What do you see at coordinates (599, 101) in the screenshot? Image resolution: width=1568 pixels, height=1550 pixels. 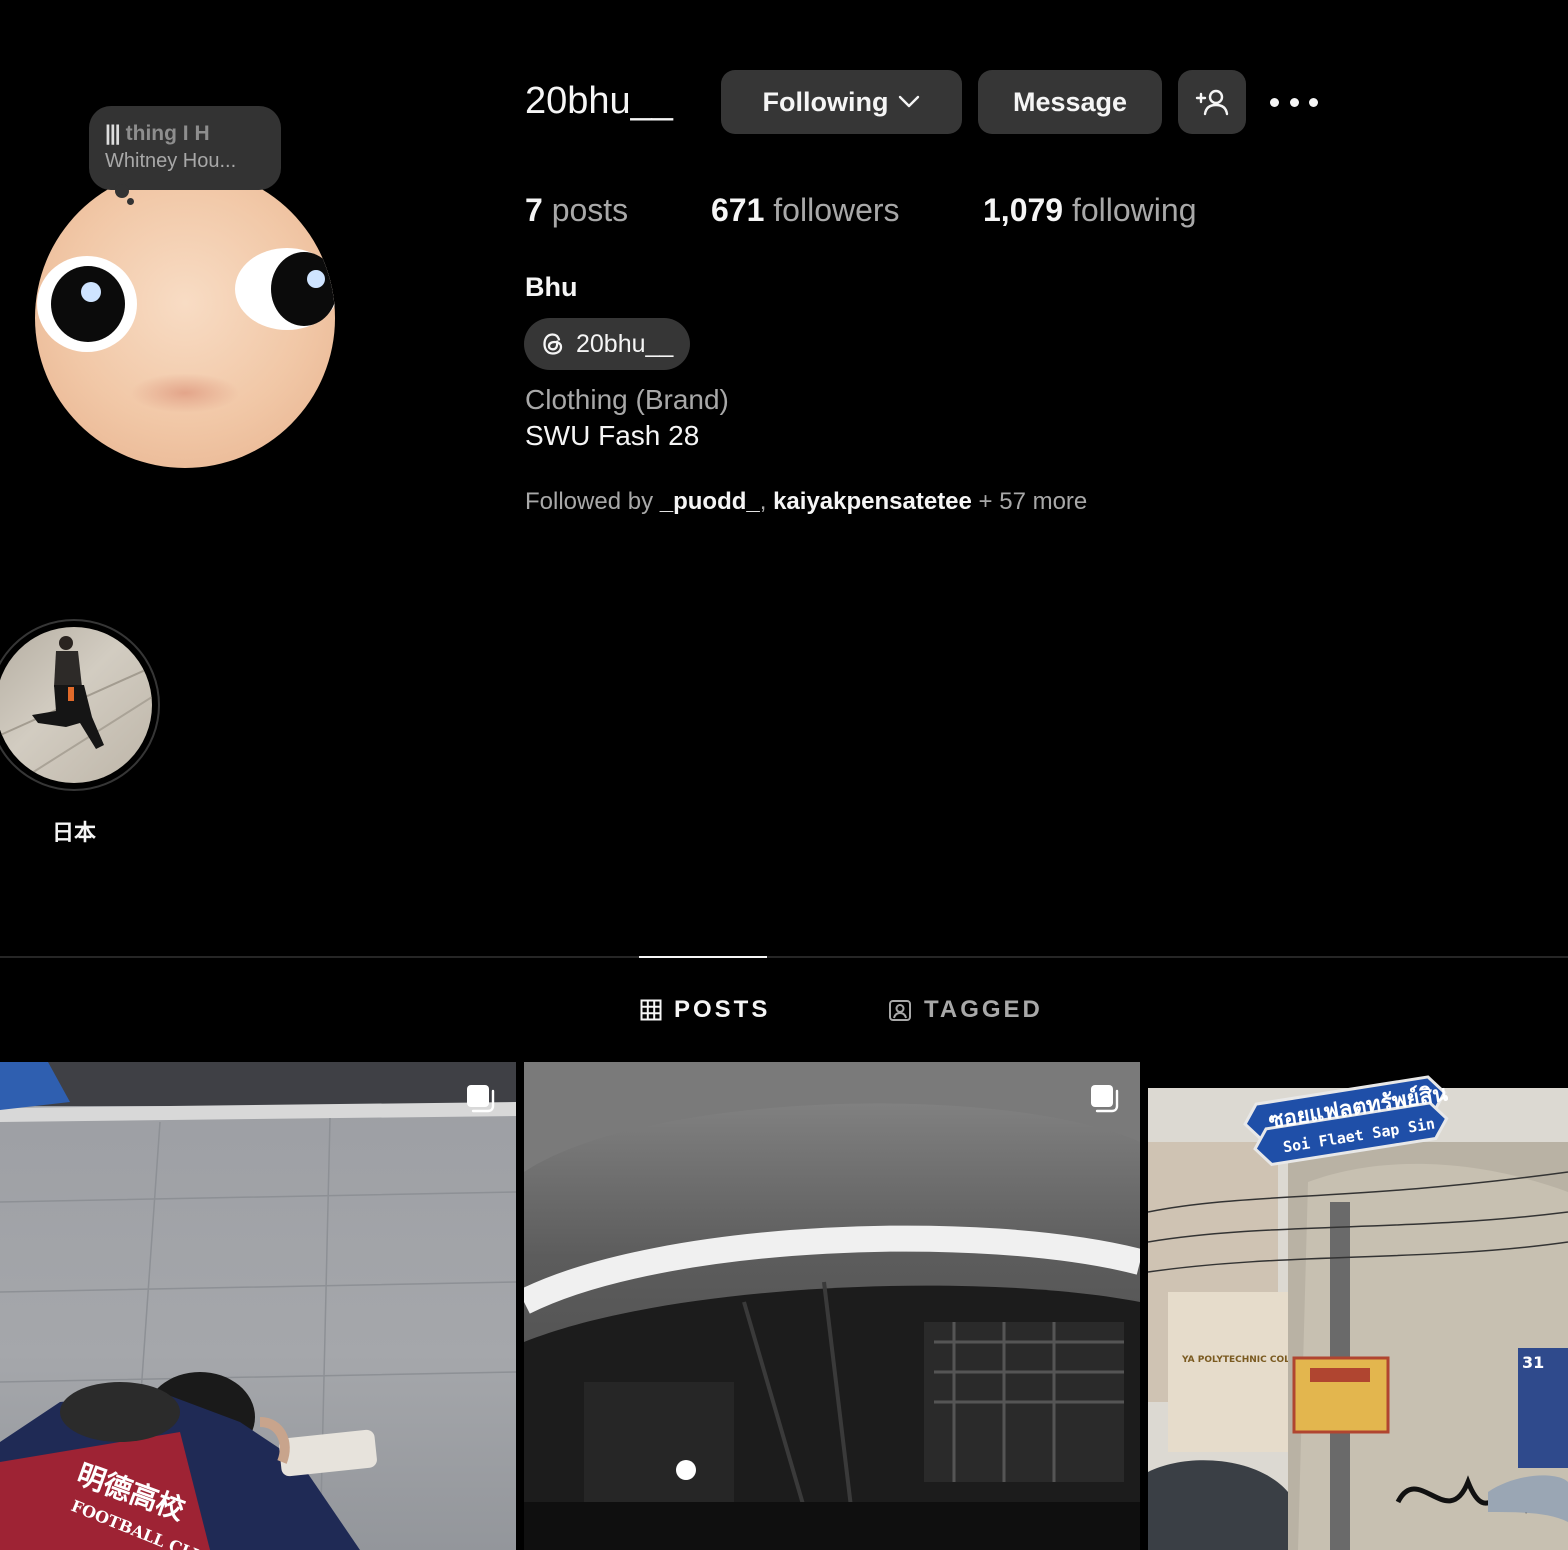 I see `profile-username: 20bhu__` at bounding box center [599, 101].